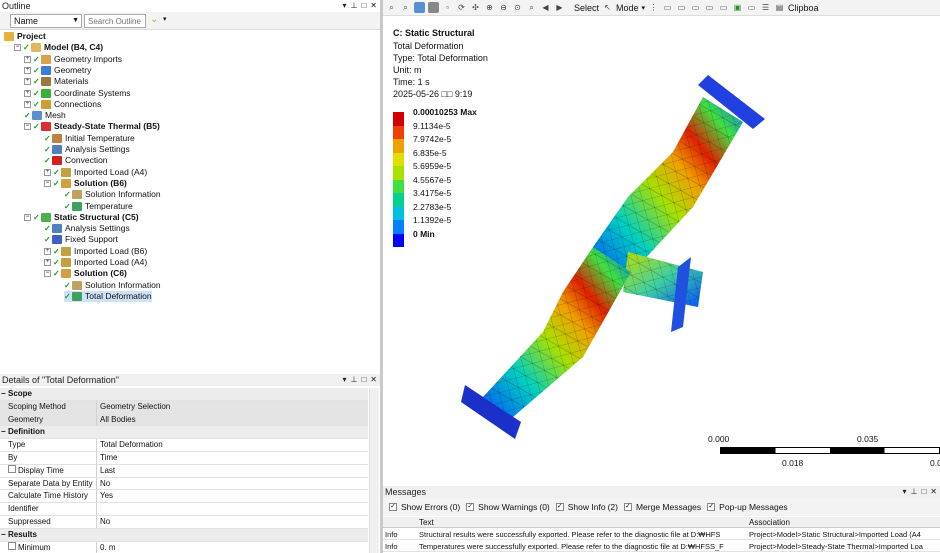  Describe the element at coordinates (503, 7) in the screenshot. I see `zoom-out-icon: ⊖` at that location.